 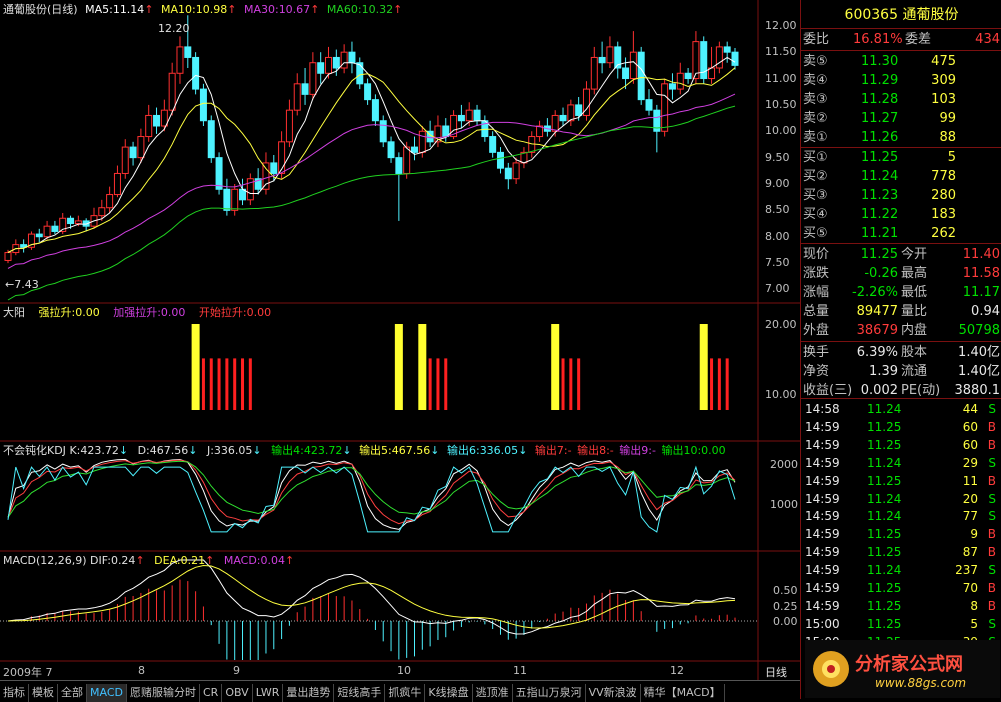 I want to click on tick-row: 14:59 11.25 87 B, so click(x=901, y=552).